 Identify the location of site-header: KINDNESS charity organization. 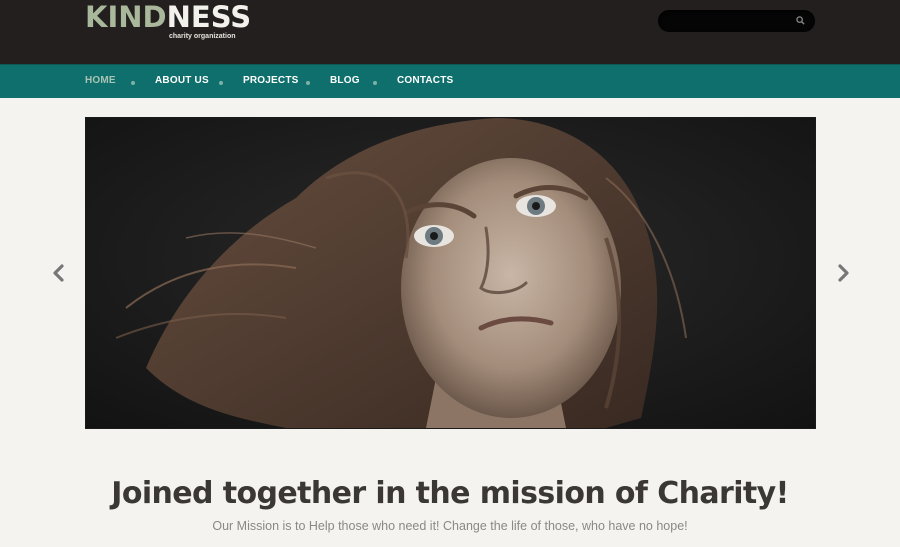
(450, 32).